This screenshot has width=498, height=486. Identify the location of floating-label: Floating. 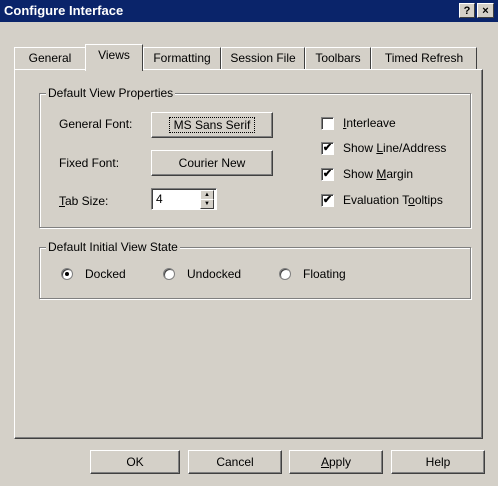
(324, 274).